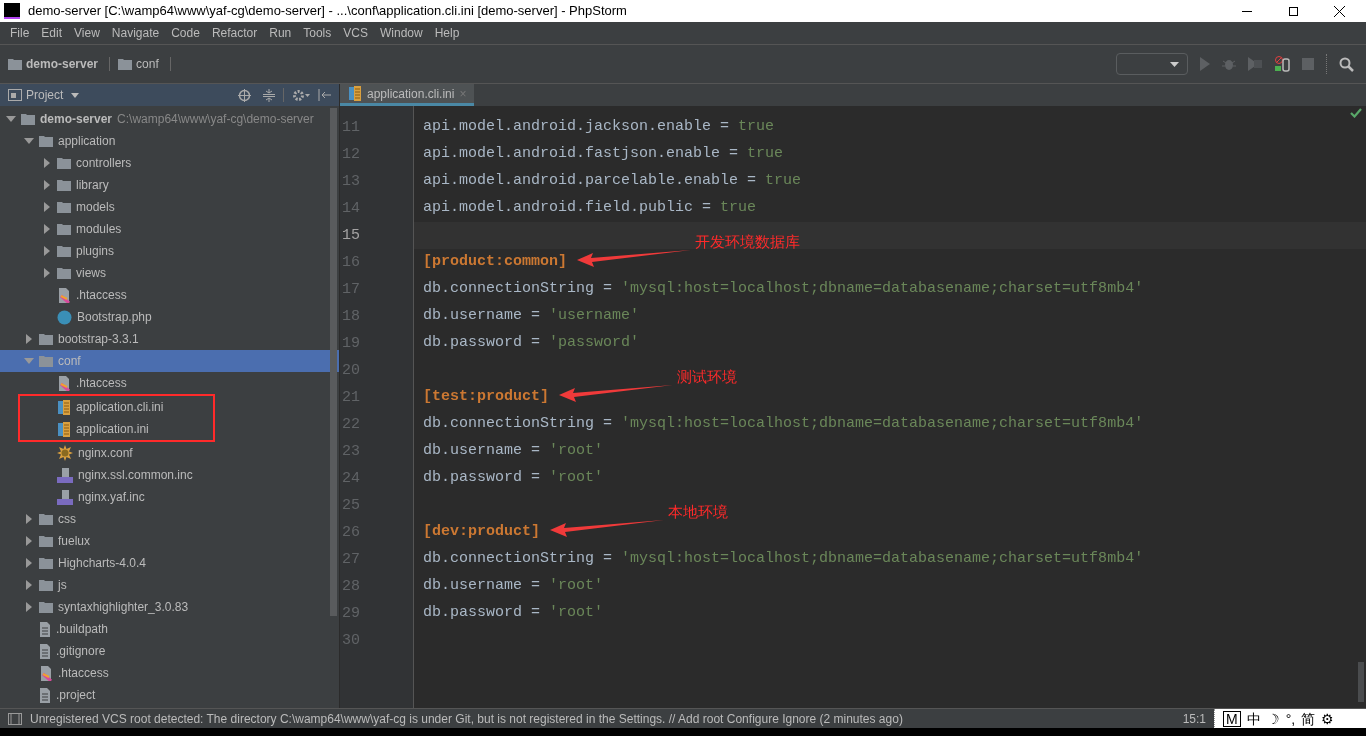 This screenshot has width=1366, height=736. What do you see at coordinates (327, 11) in the screenshot?
I see `window-title: demo-server [C:\wamp64\www\yaf-cg\demo-server] - ...\conf\application.cli.ini [demo-server] - PhpStorm` at bounding box center [327, 11].